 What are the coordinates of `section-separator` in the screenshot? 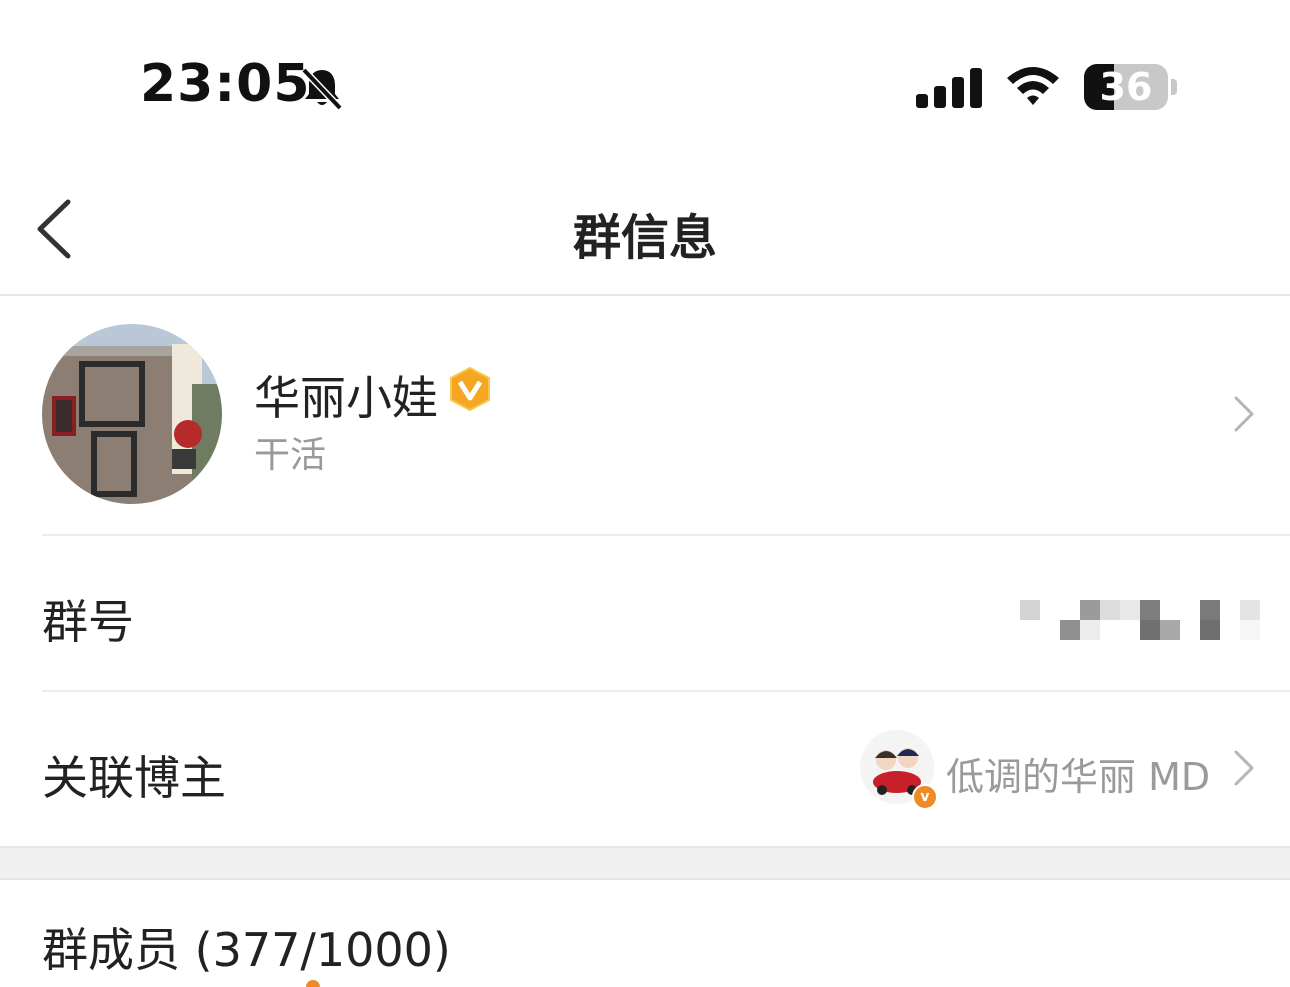 It's located at (645, 863).